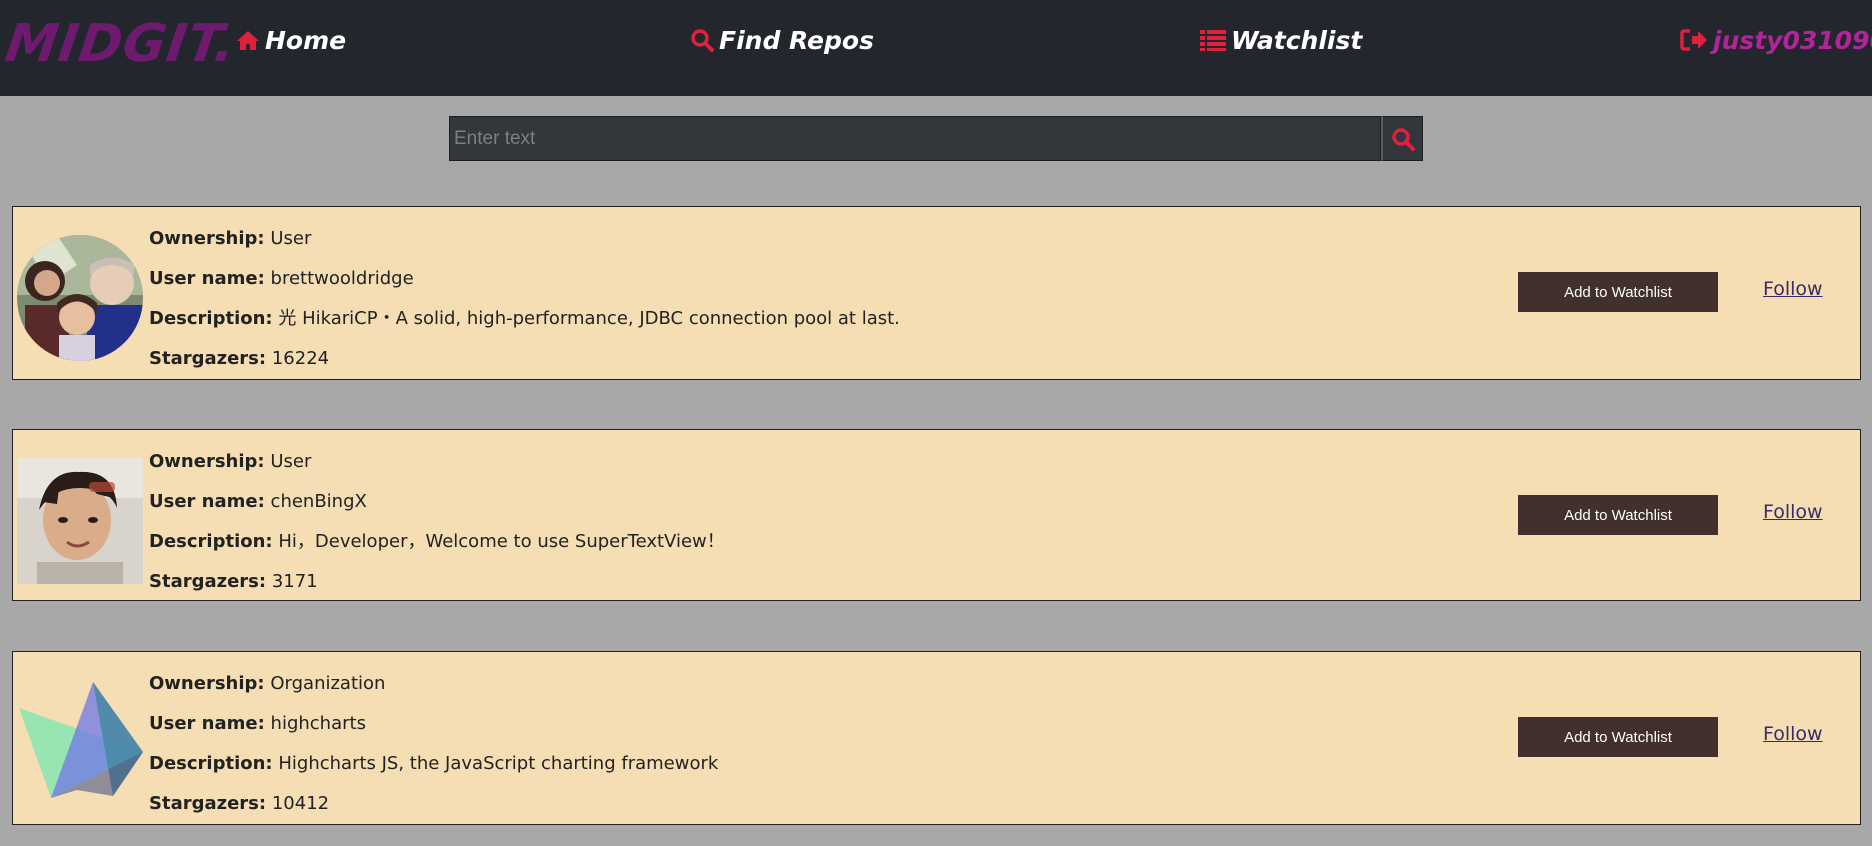 This screenshot has height=846, width=1872. Describe the element at coordinates (300, 358) in the screenshot. I see `stargazers-value: 16224` at that location.